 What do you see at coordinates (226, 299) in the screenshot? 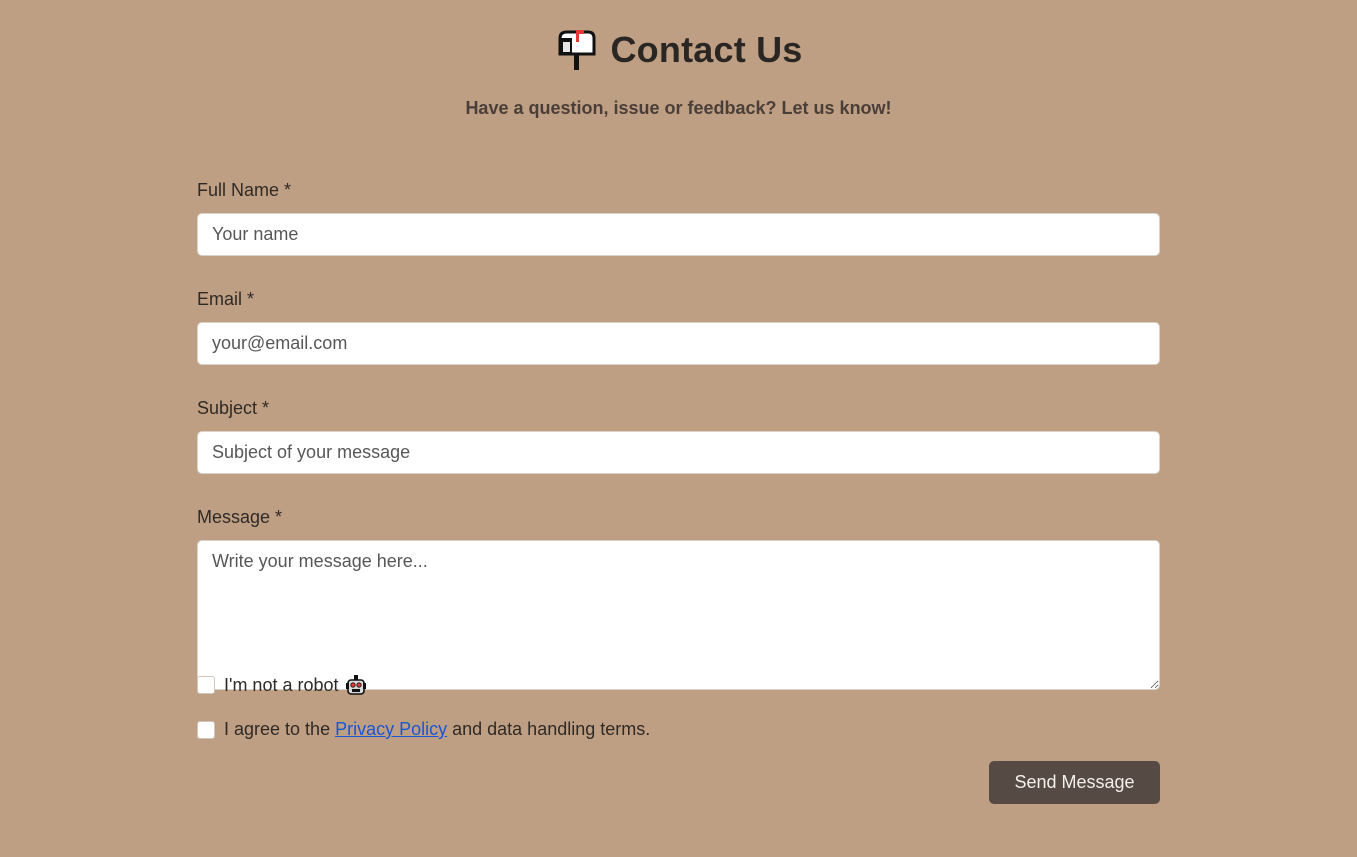
I see `email-label: Email *` at bounding box center [226, 299].